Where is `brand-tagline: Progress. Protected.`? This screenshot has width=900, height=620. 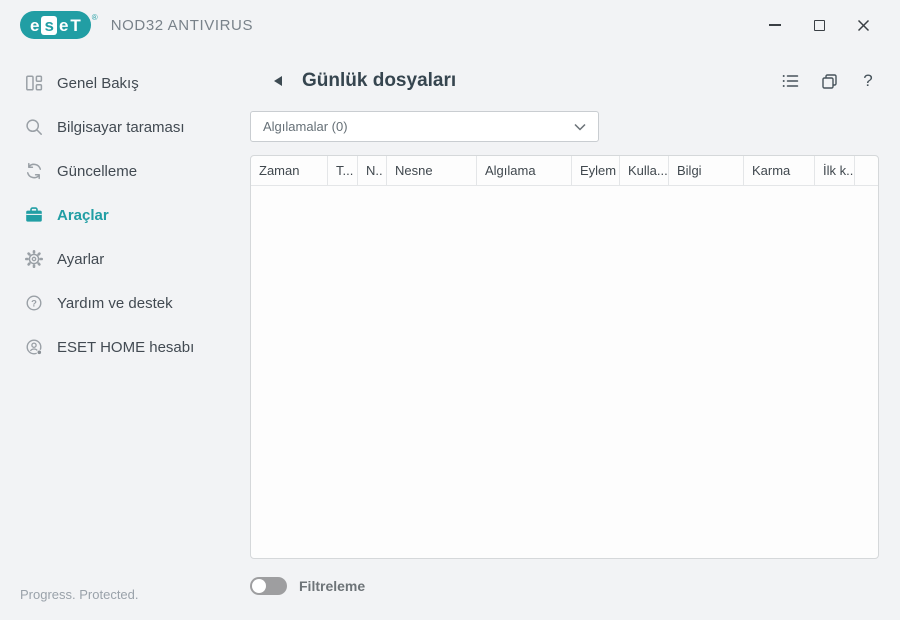 brand-tagline: Progress. Protected. is located at coordinates (79, 594).